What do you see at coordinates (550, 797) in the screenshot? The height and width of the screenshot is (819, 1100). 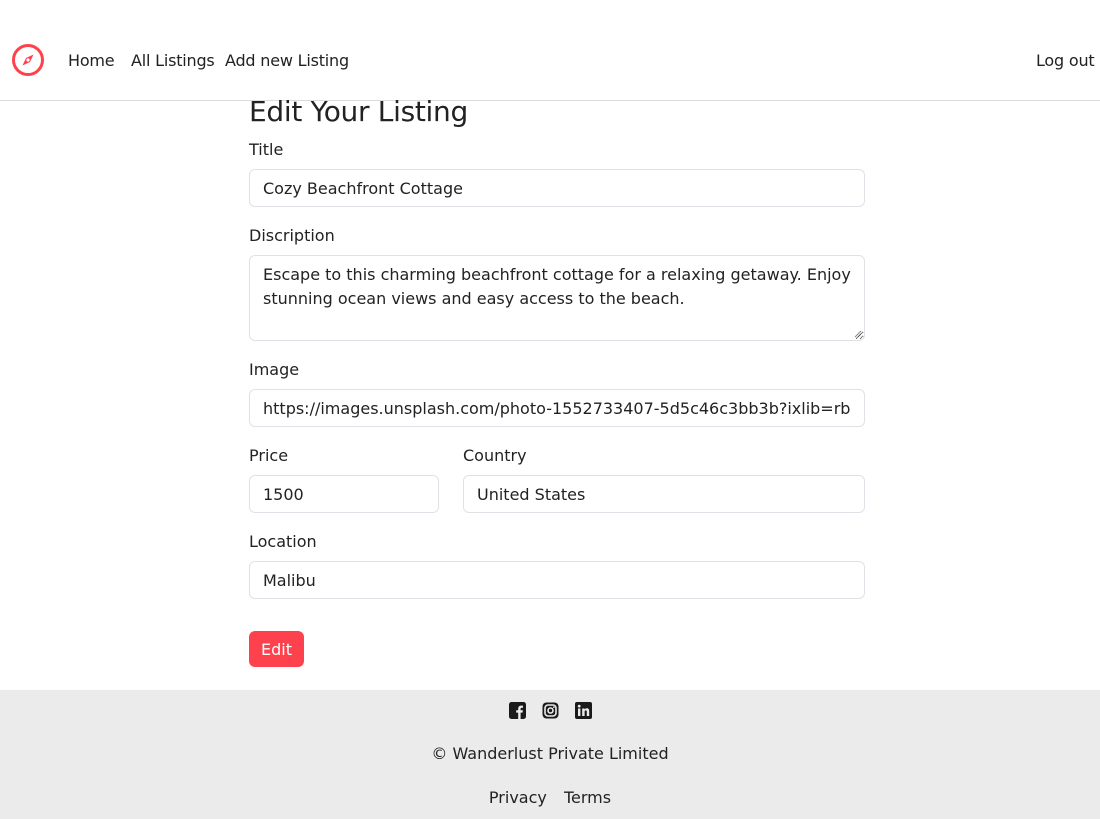 I see `footer-links: Privacy Terms` at bounding box center [550, 797].